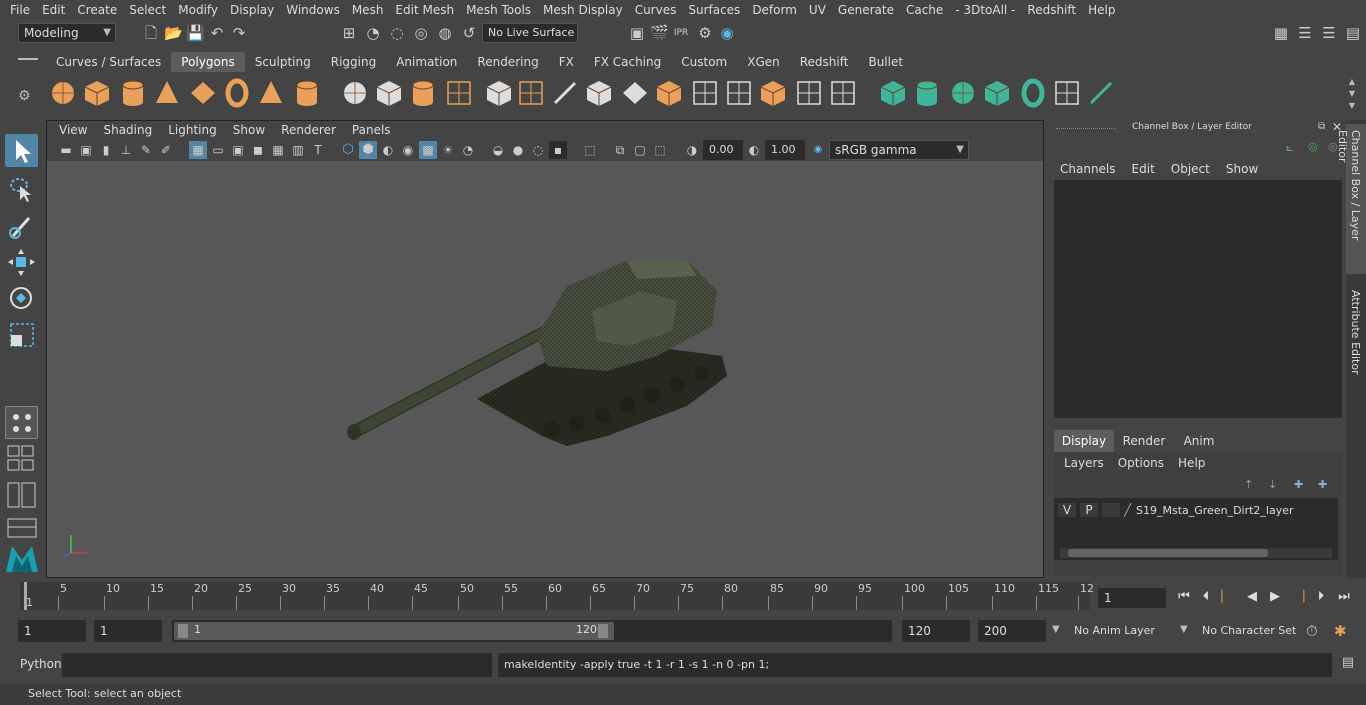  What do you see at coordinates (818, 150) in the screenshot?
I see `color-management-icon: ◉` at bounding box center [818, 150].